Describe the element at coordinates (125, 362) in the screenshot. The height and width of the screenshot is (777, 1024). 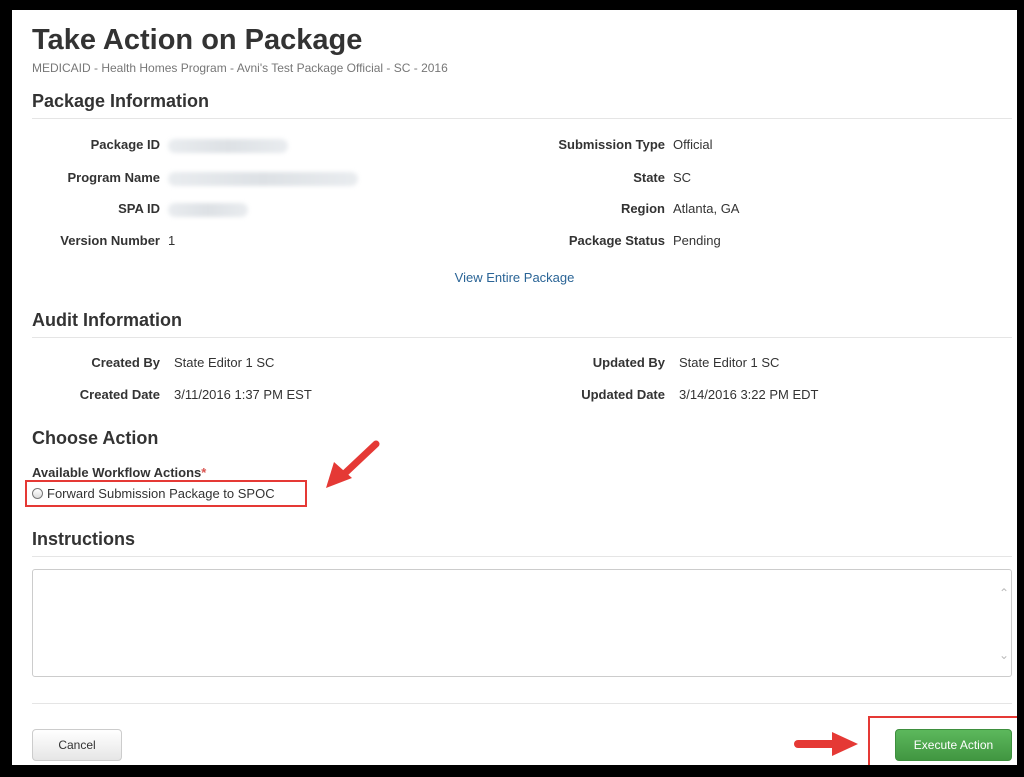
I see `created-by-label: Created By` at that location.